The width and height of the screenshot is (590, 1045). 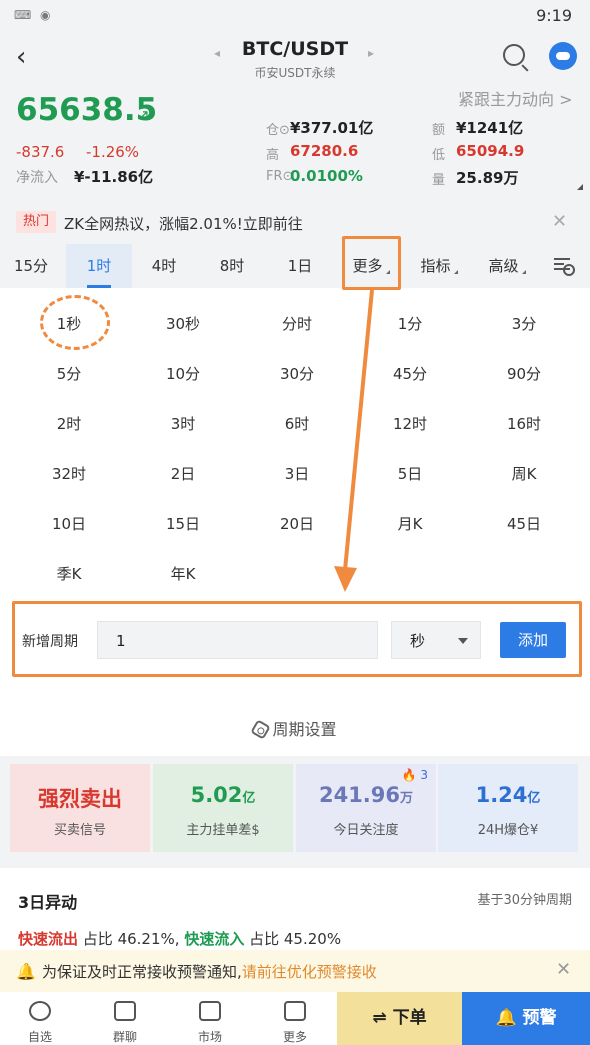 I want to click on tab-3: 8时, so click(x=232, y=266).